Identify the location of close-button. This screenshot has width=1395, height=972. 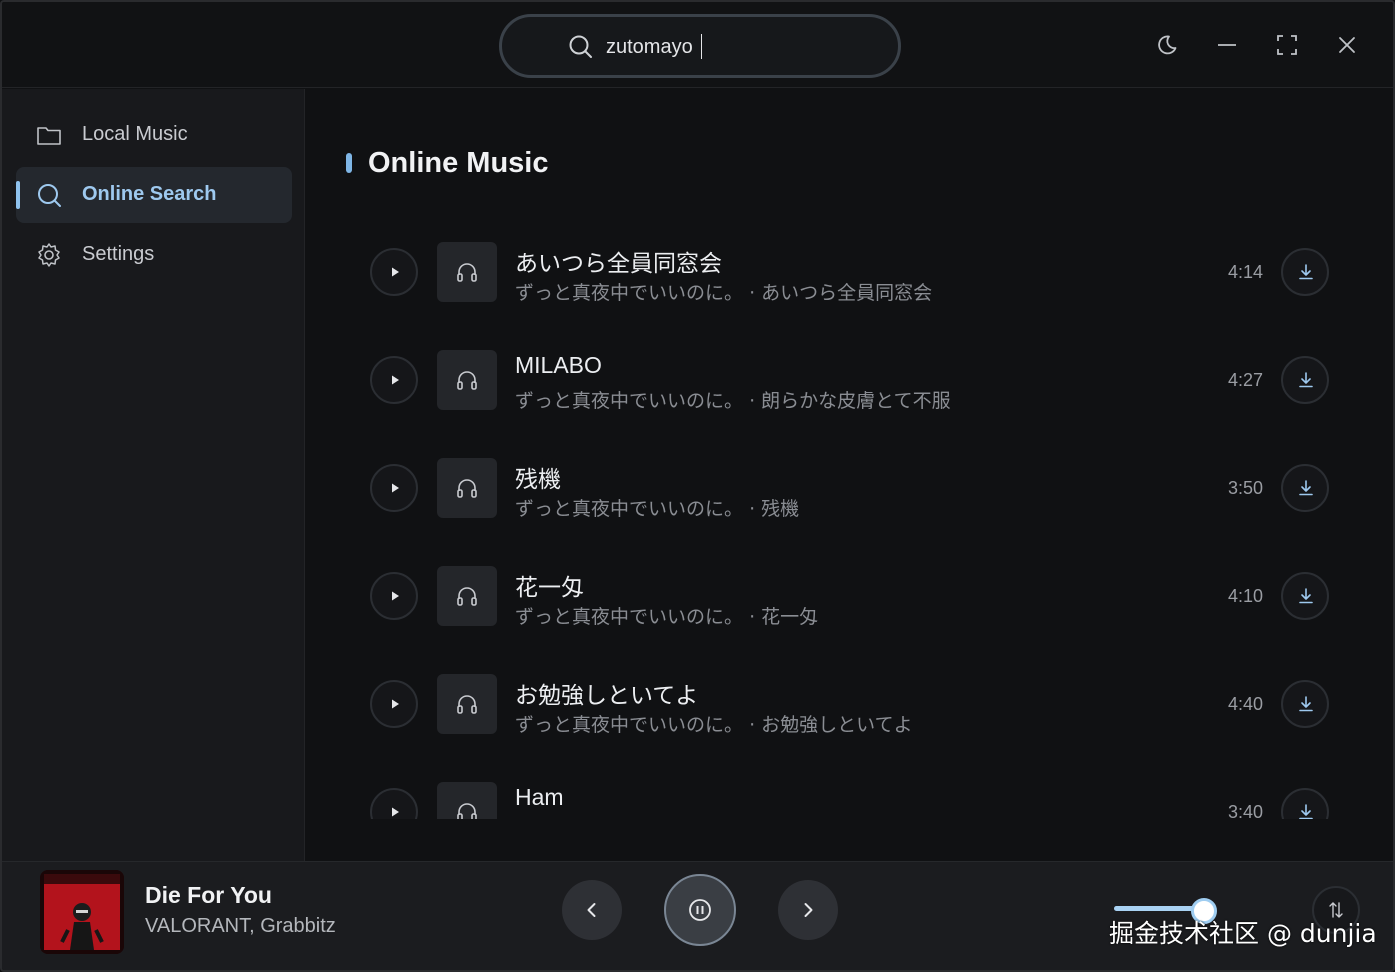
(1347, 45).